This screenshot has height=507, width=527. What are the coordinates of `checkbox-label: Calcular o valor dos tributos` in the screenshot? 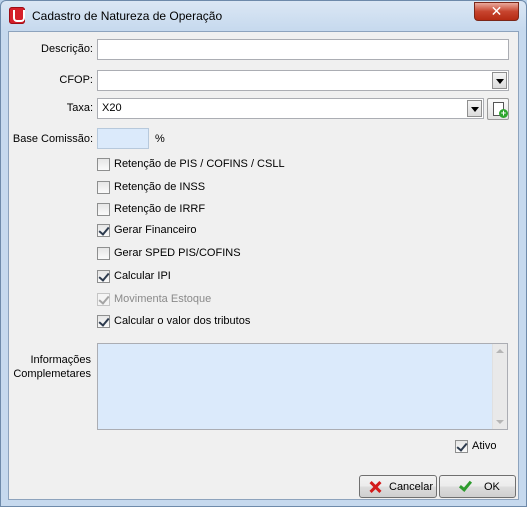 It's located at (182, 321).